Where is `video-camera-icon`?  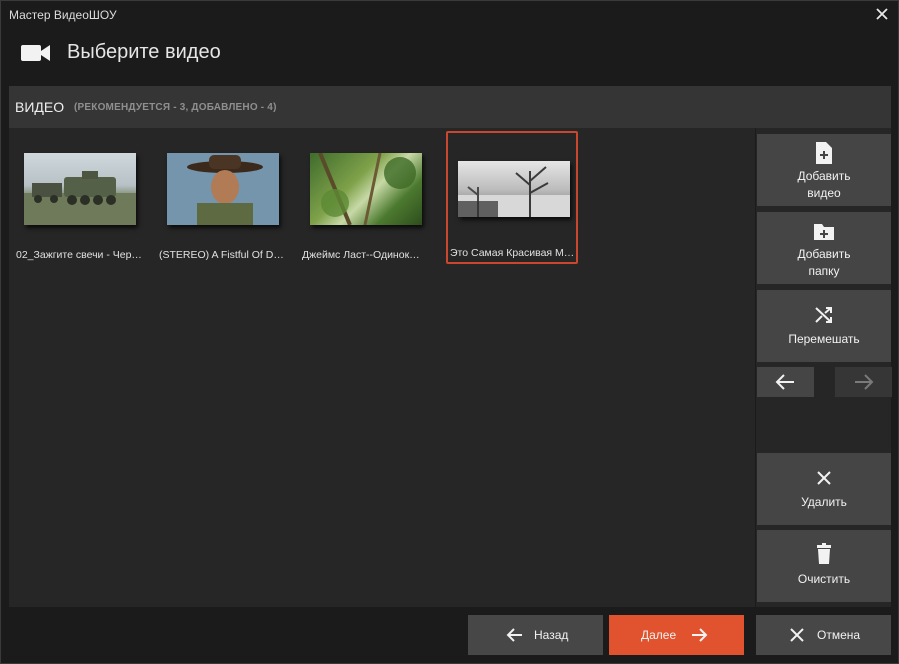 video-camera-icon is located at coordinates (35, 53).